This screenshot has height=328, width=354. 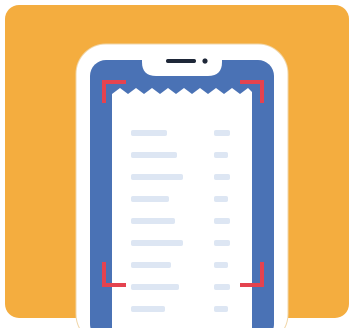 What do you see at coordinates (181, 61) in the screenshot?
I see `speaker-bar-icon` at bounding box center [181, 61].